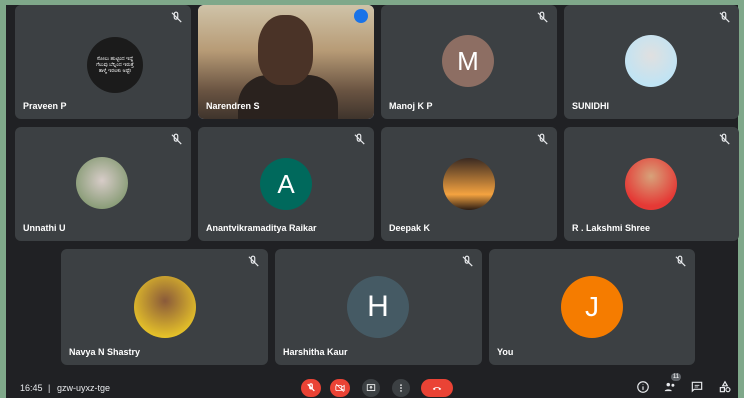  I want to click on avatar-letter: J, so click(592, 306).